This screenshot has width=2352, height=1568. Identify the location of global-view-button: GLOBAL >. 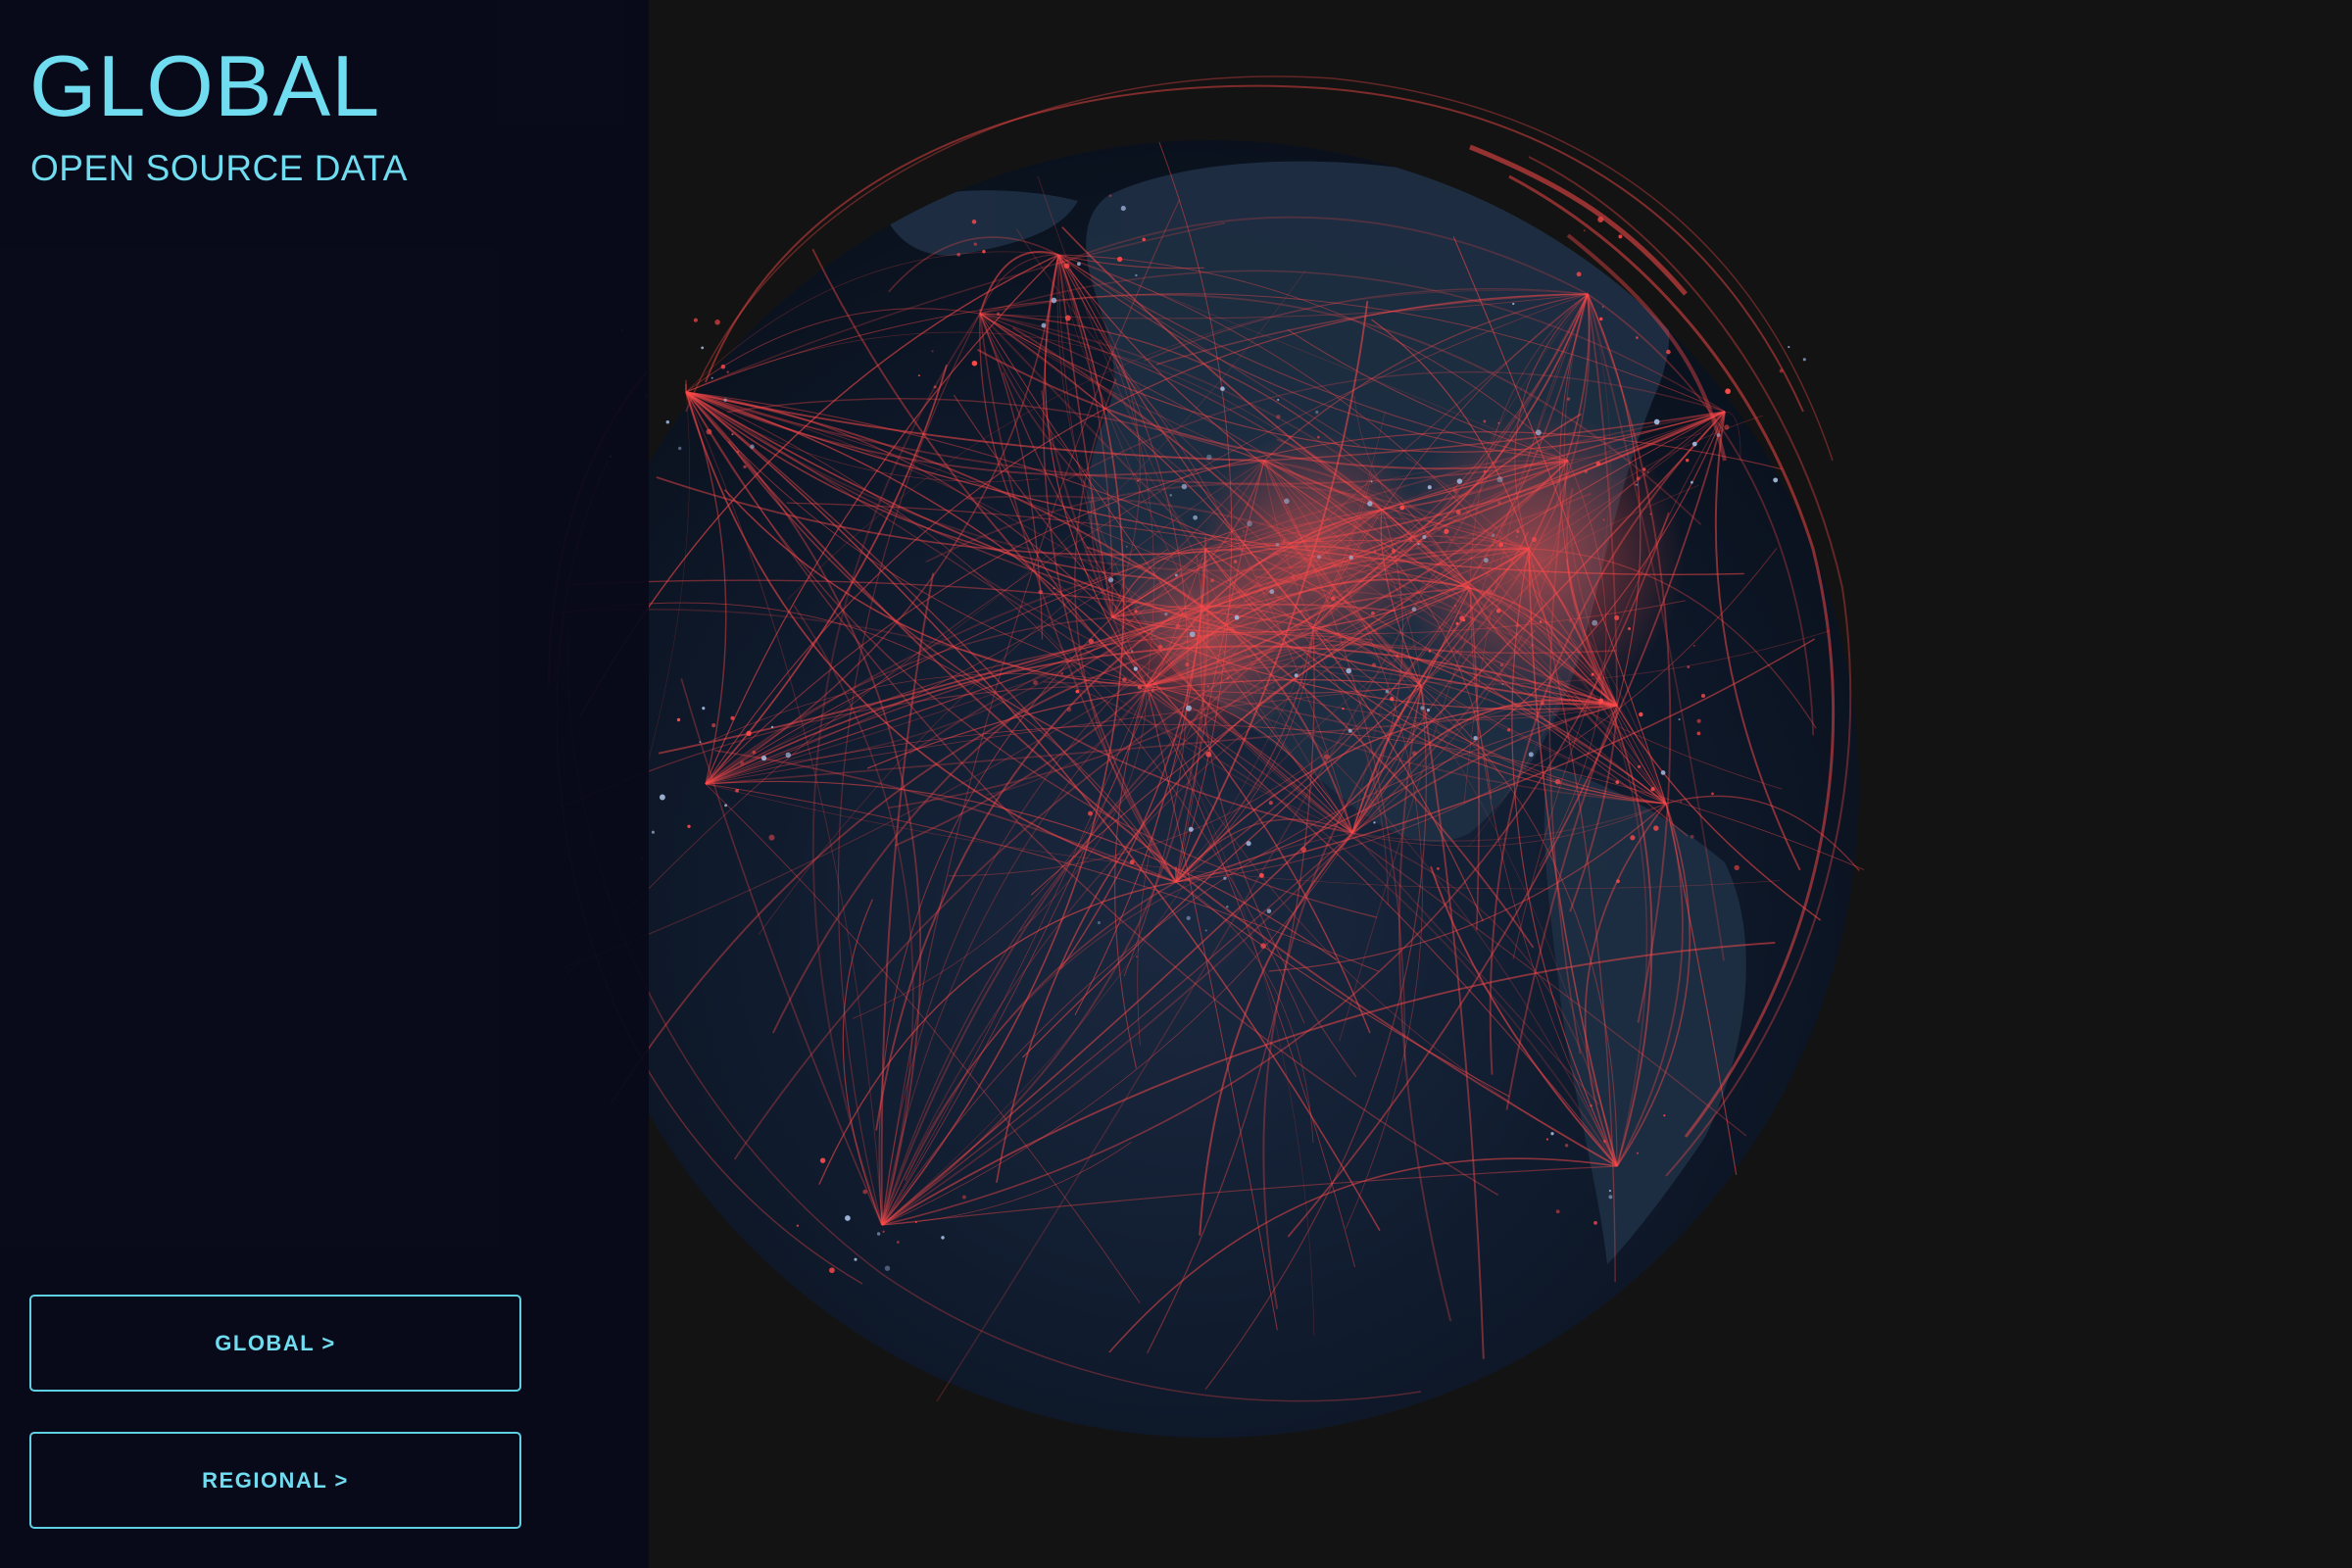
(275, 1343).